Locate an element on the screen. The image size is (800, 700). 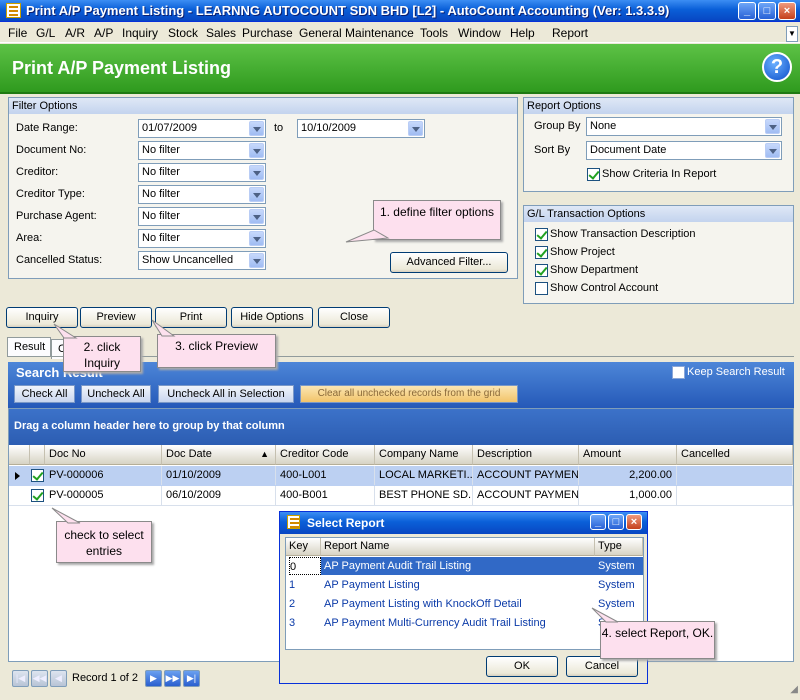
prev-record-icon: ◀ is located at coordinates (58, 678).